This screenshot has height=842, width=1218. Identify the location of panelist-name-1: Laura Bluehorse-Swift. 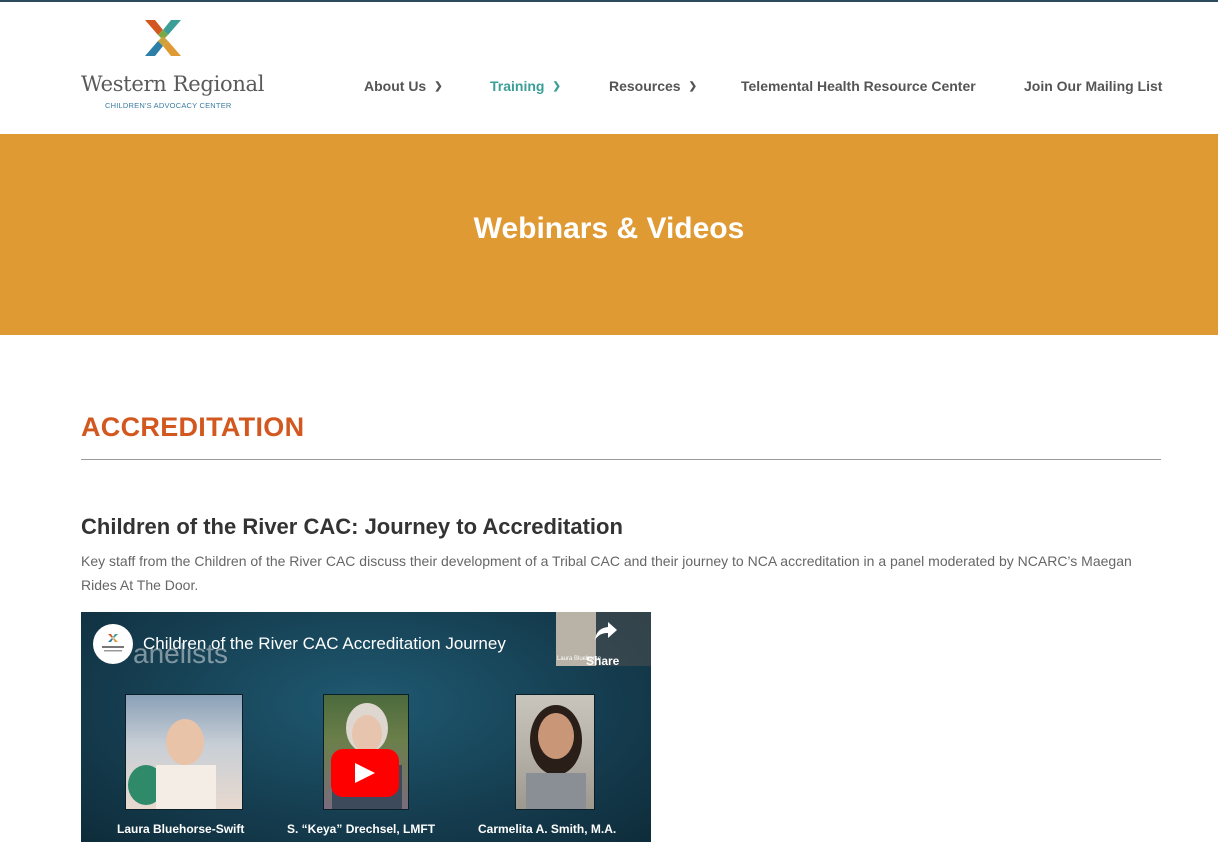
(181, 829).